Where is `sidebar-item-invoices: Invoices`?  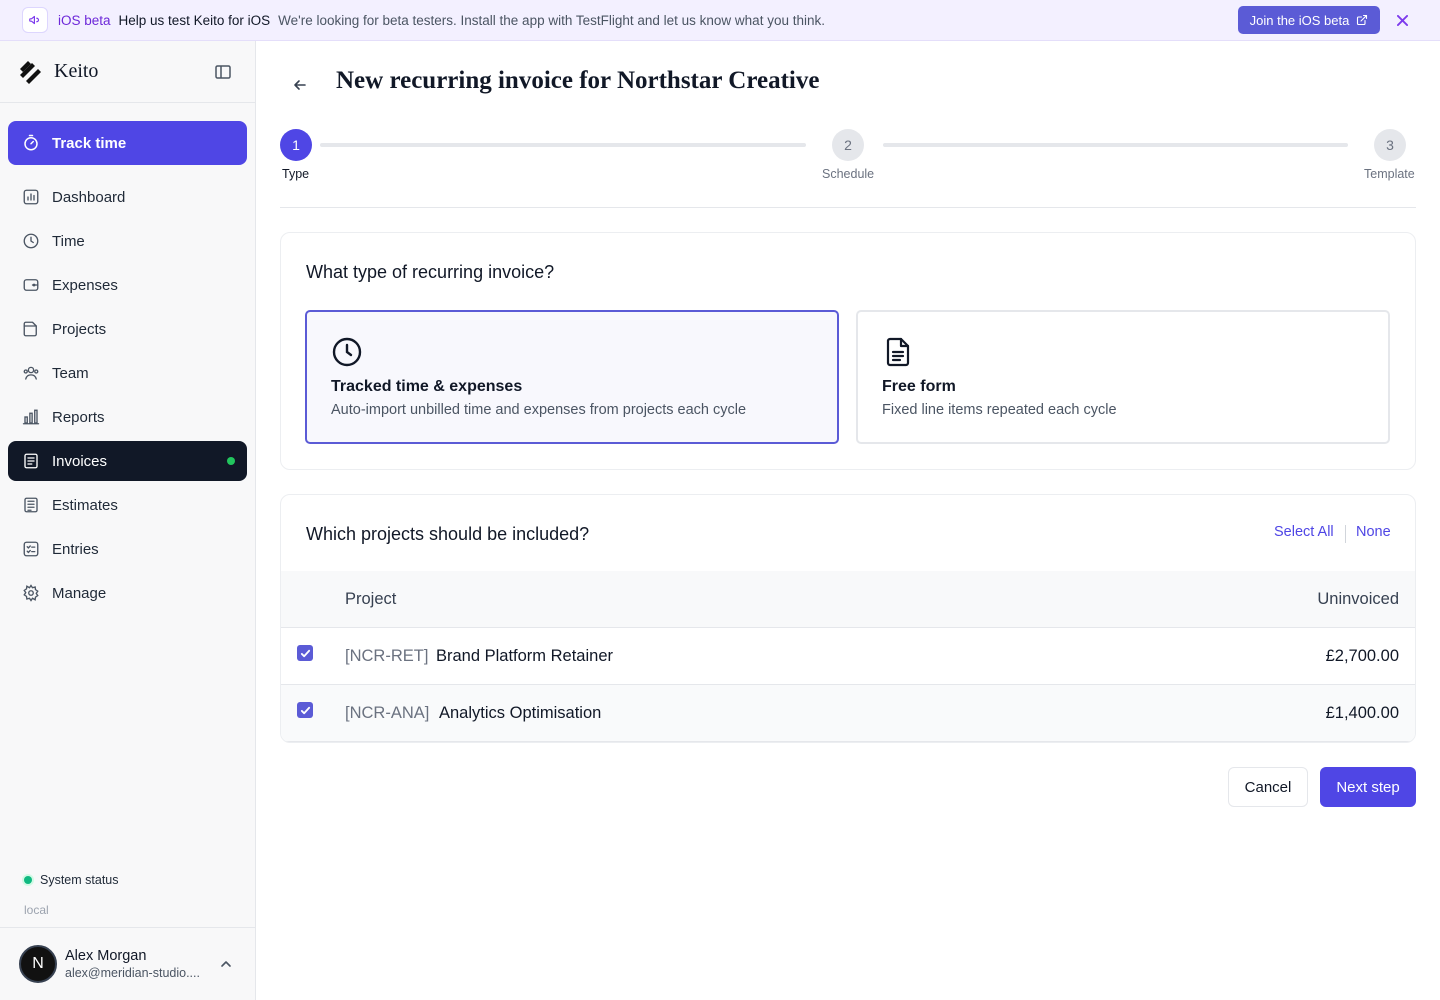 sidebar-item-invoices: Invoices is located at coordinates (127, 461).